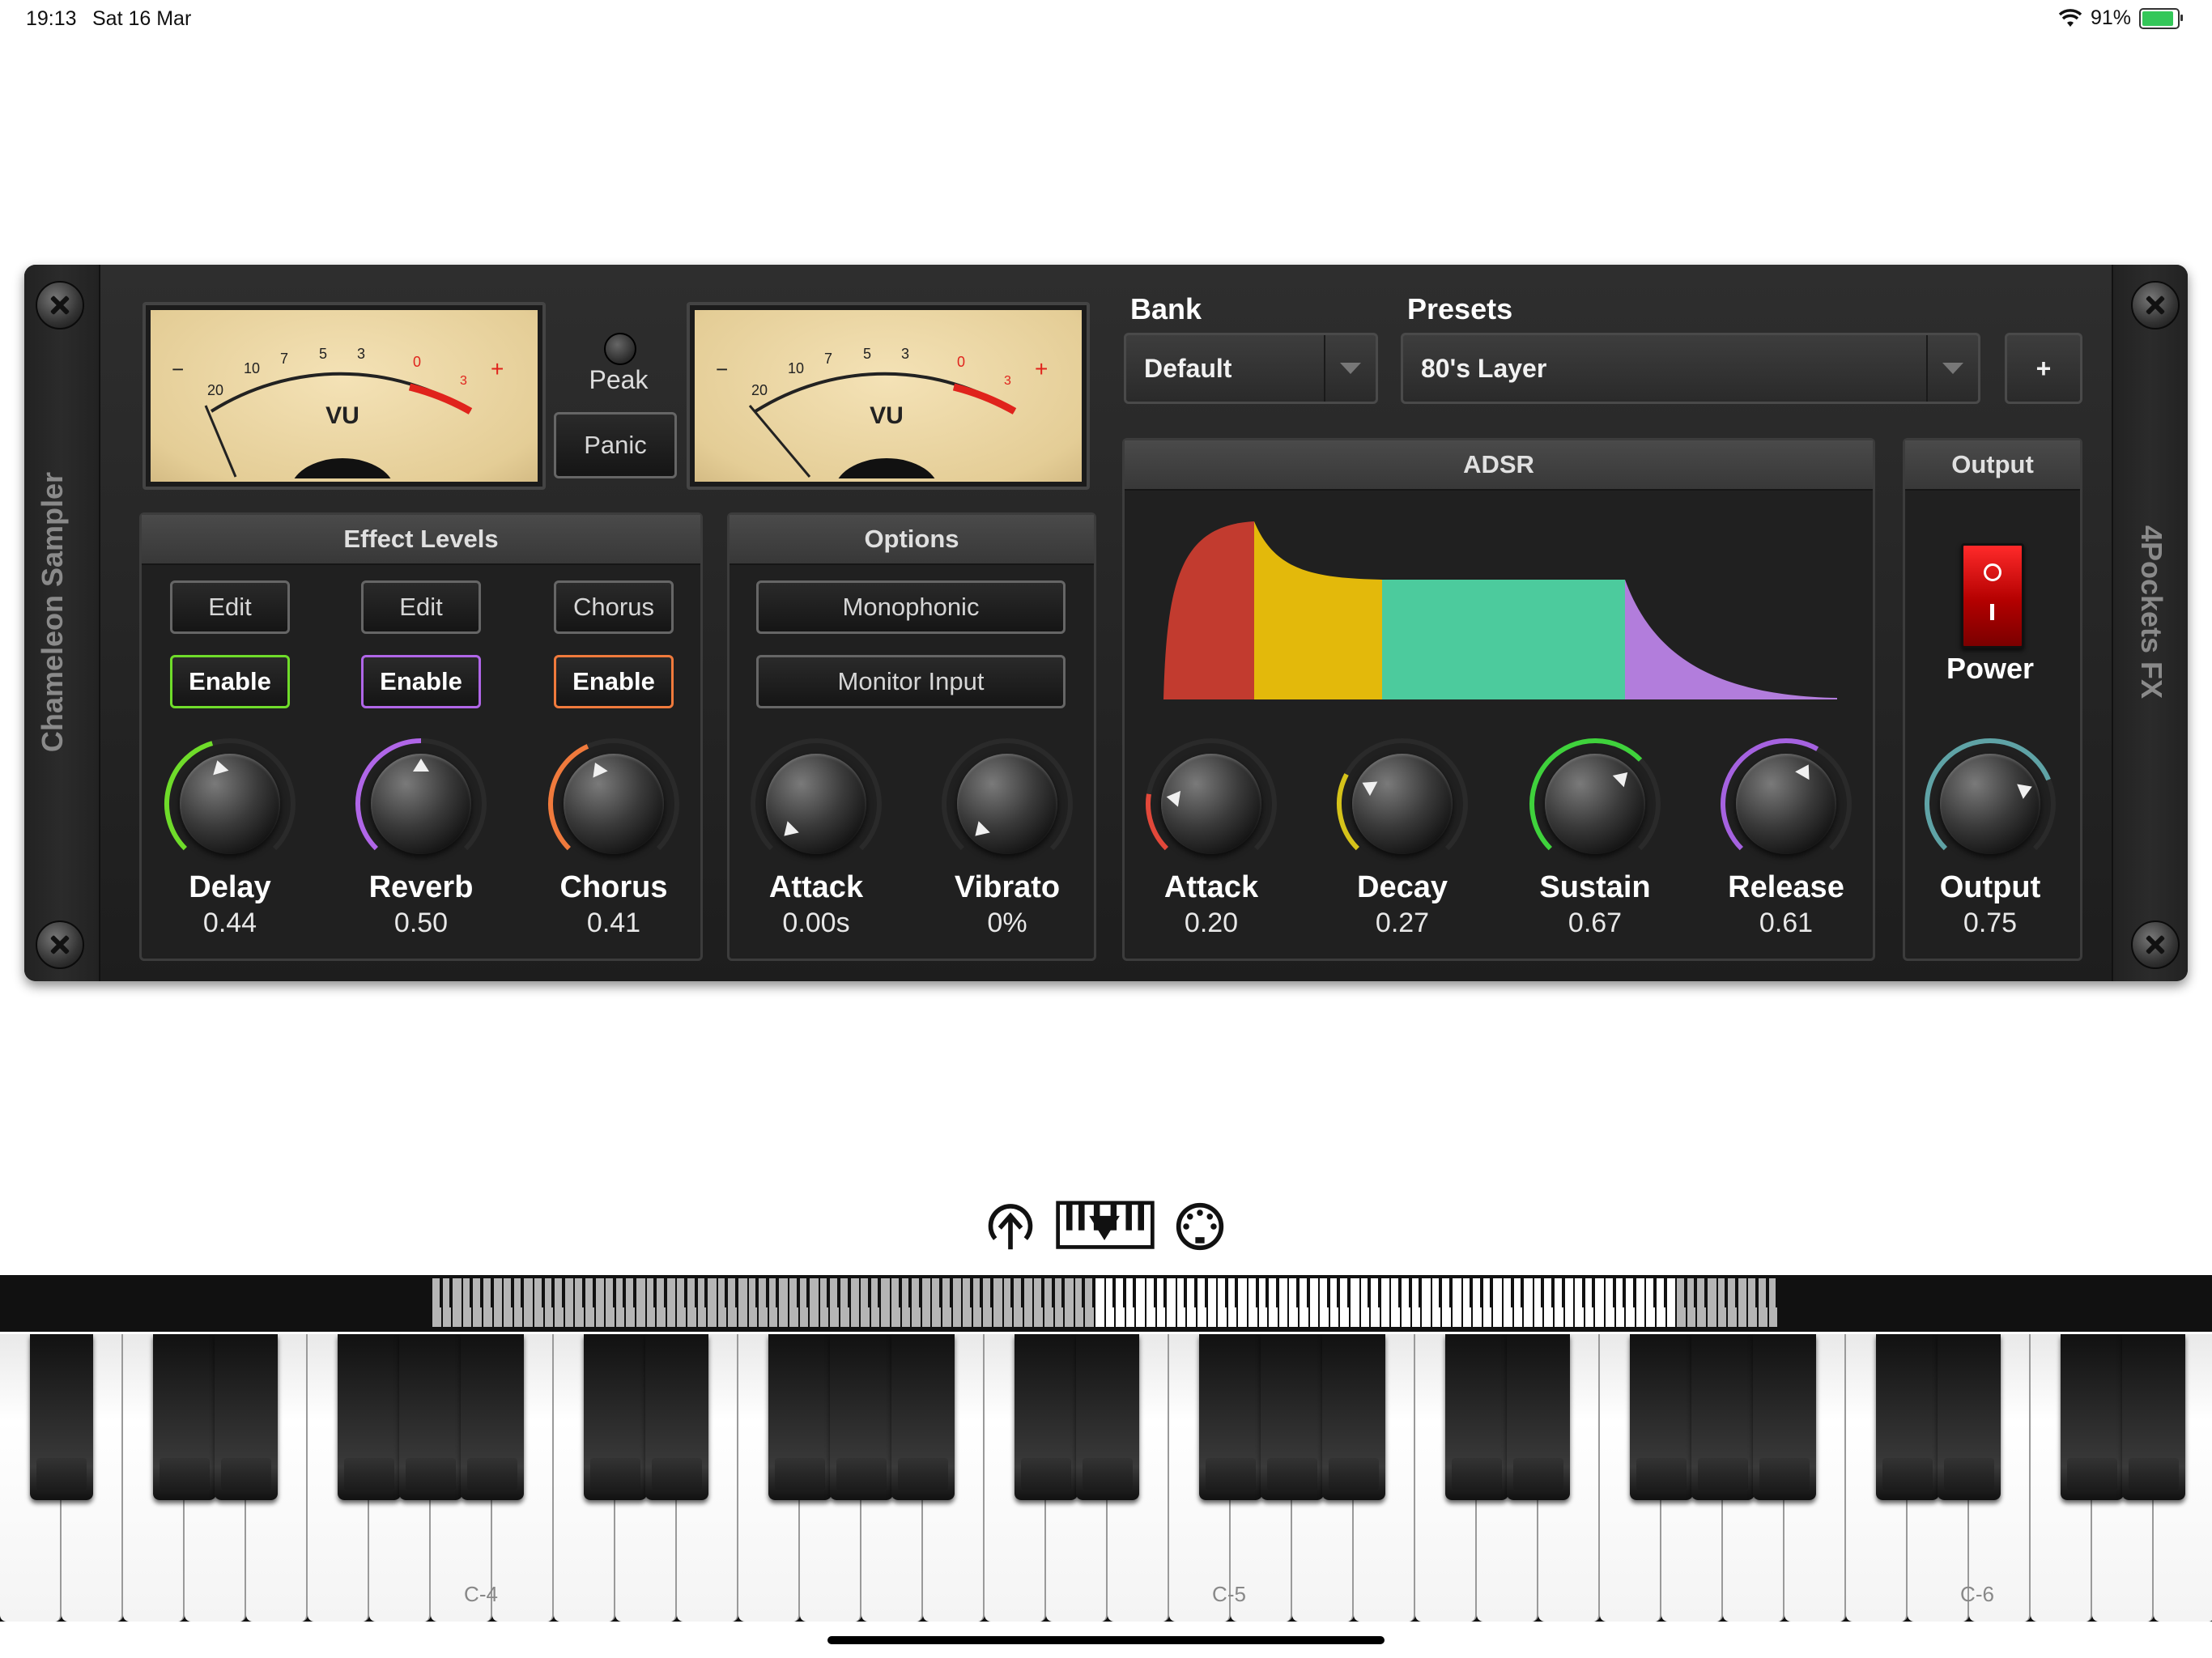  I want to click on delay-knob, so click(230, 804).